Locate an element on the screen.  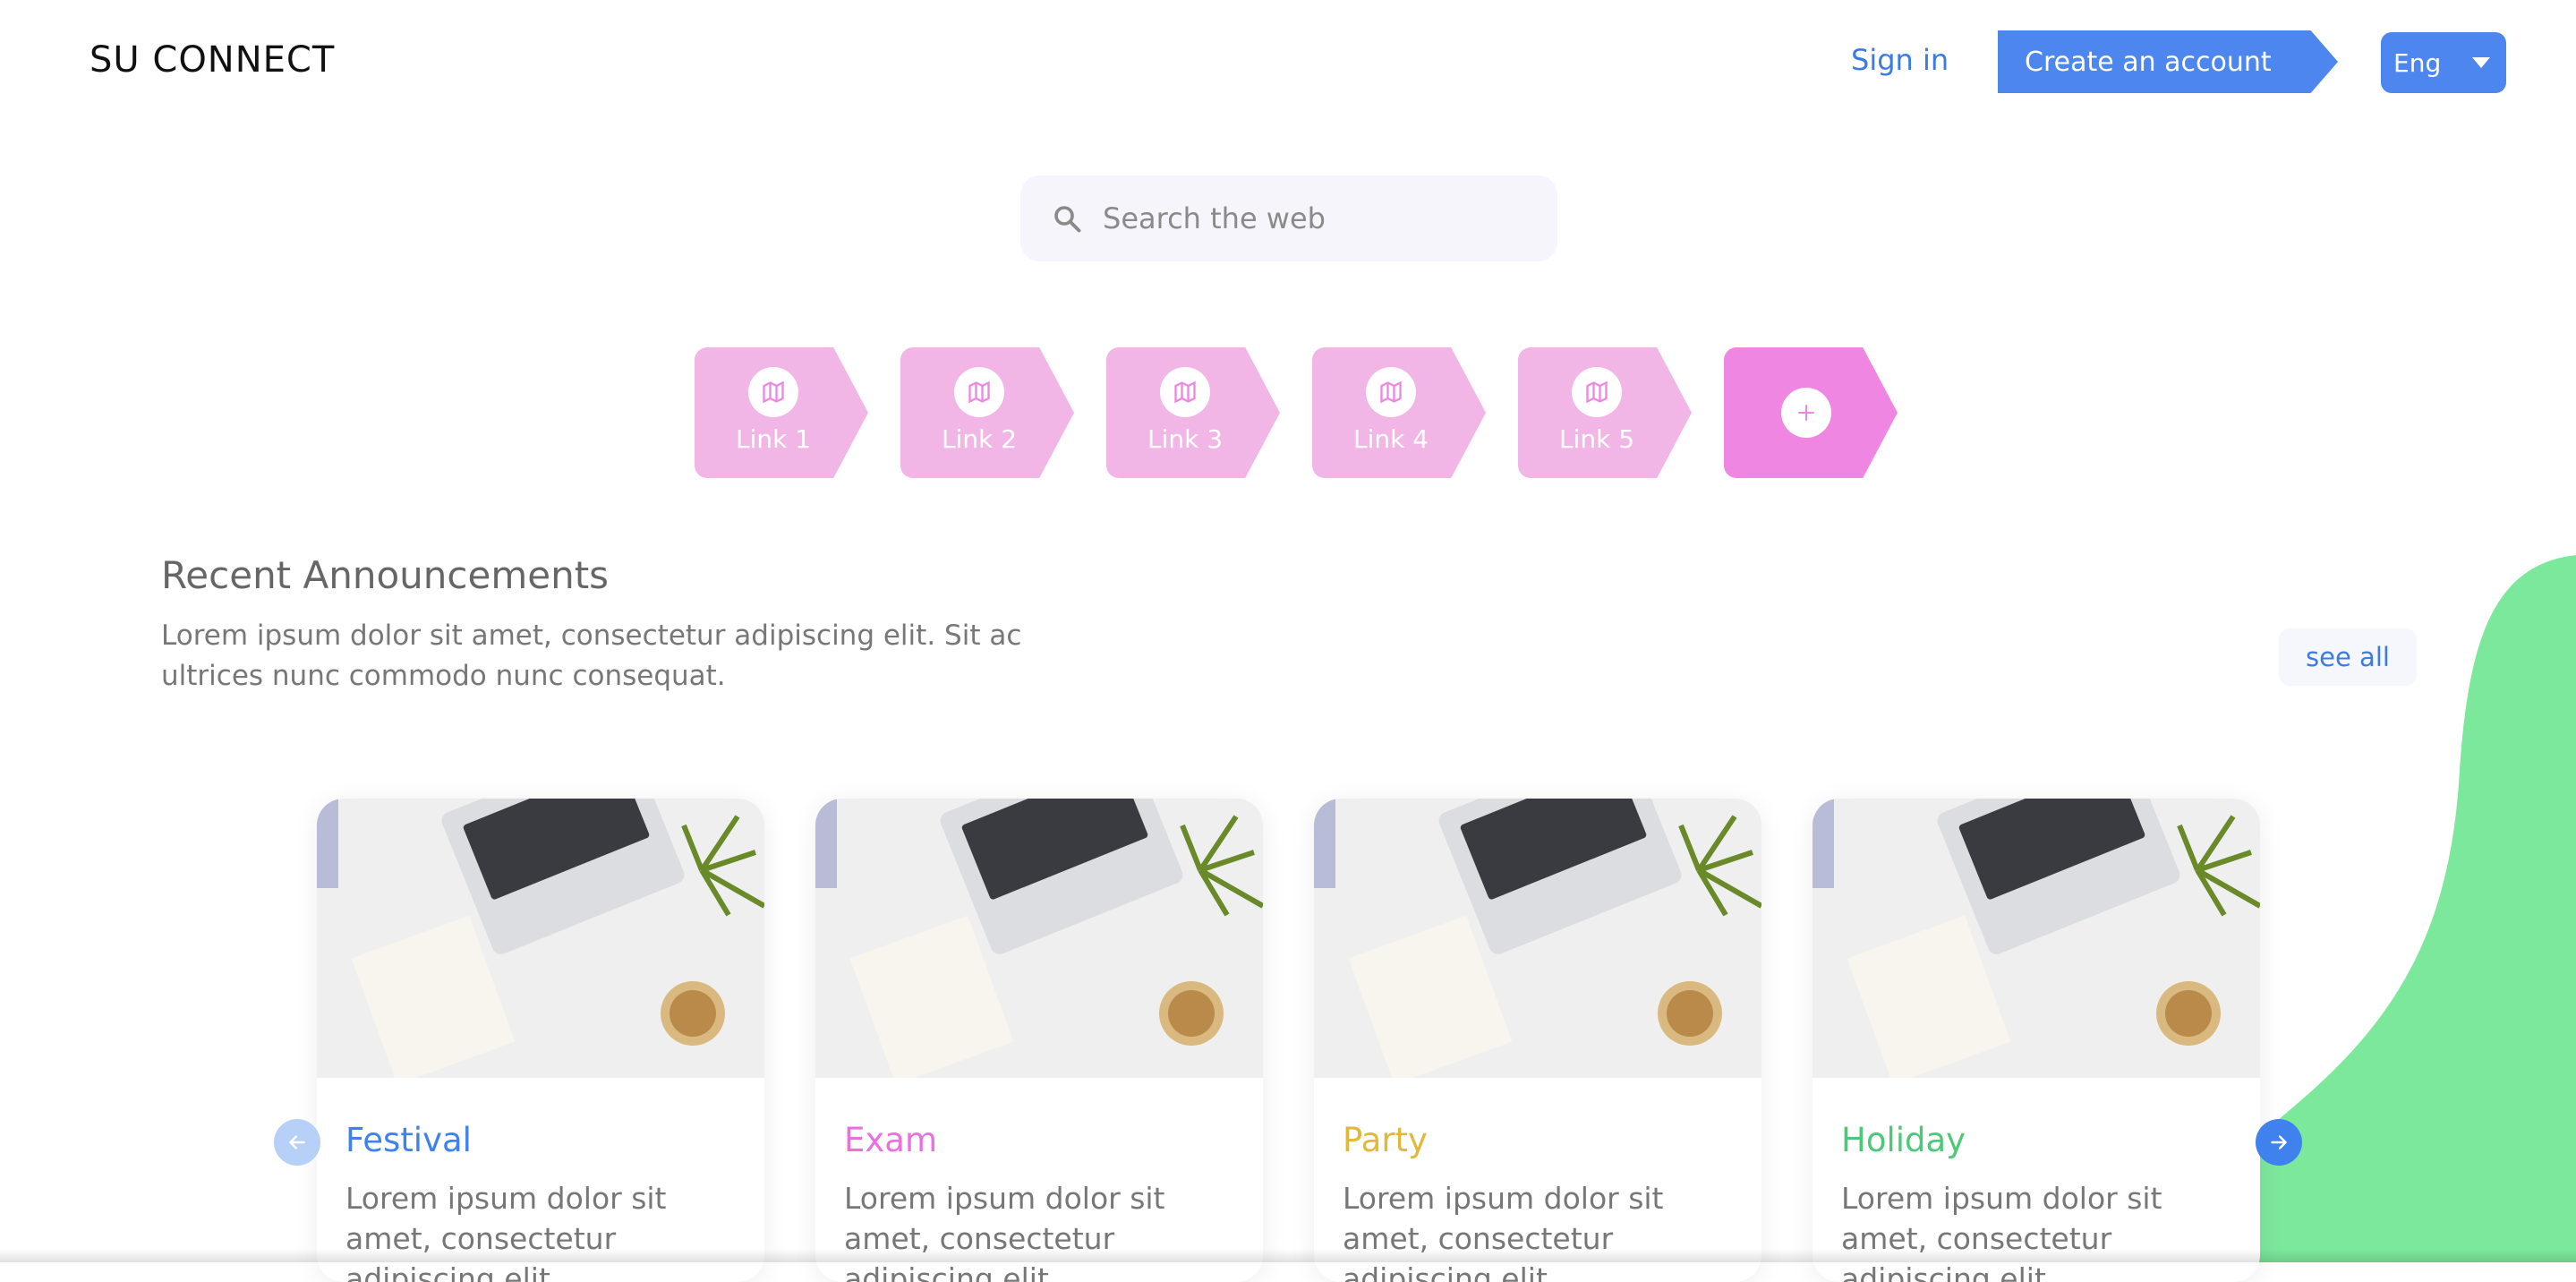
link-tile-3: Link 3 is located at coordinates (1193, 412).